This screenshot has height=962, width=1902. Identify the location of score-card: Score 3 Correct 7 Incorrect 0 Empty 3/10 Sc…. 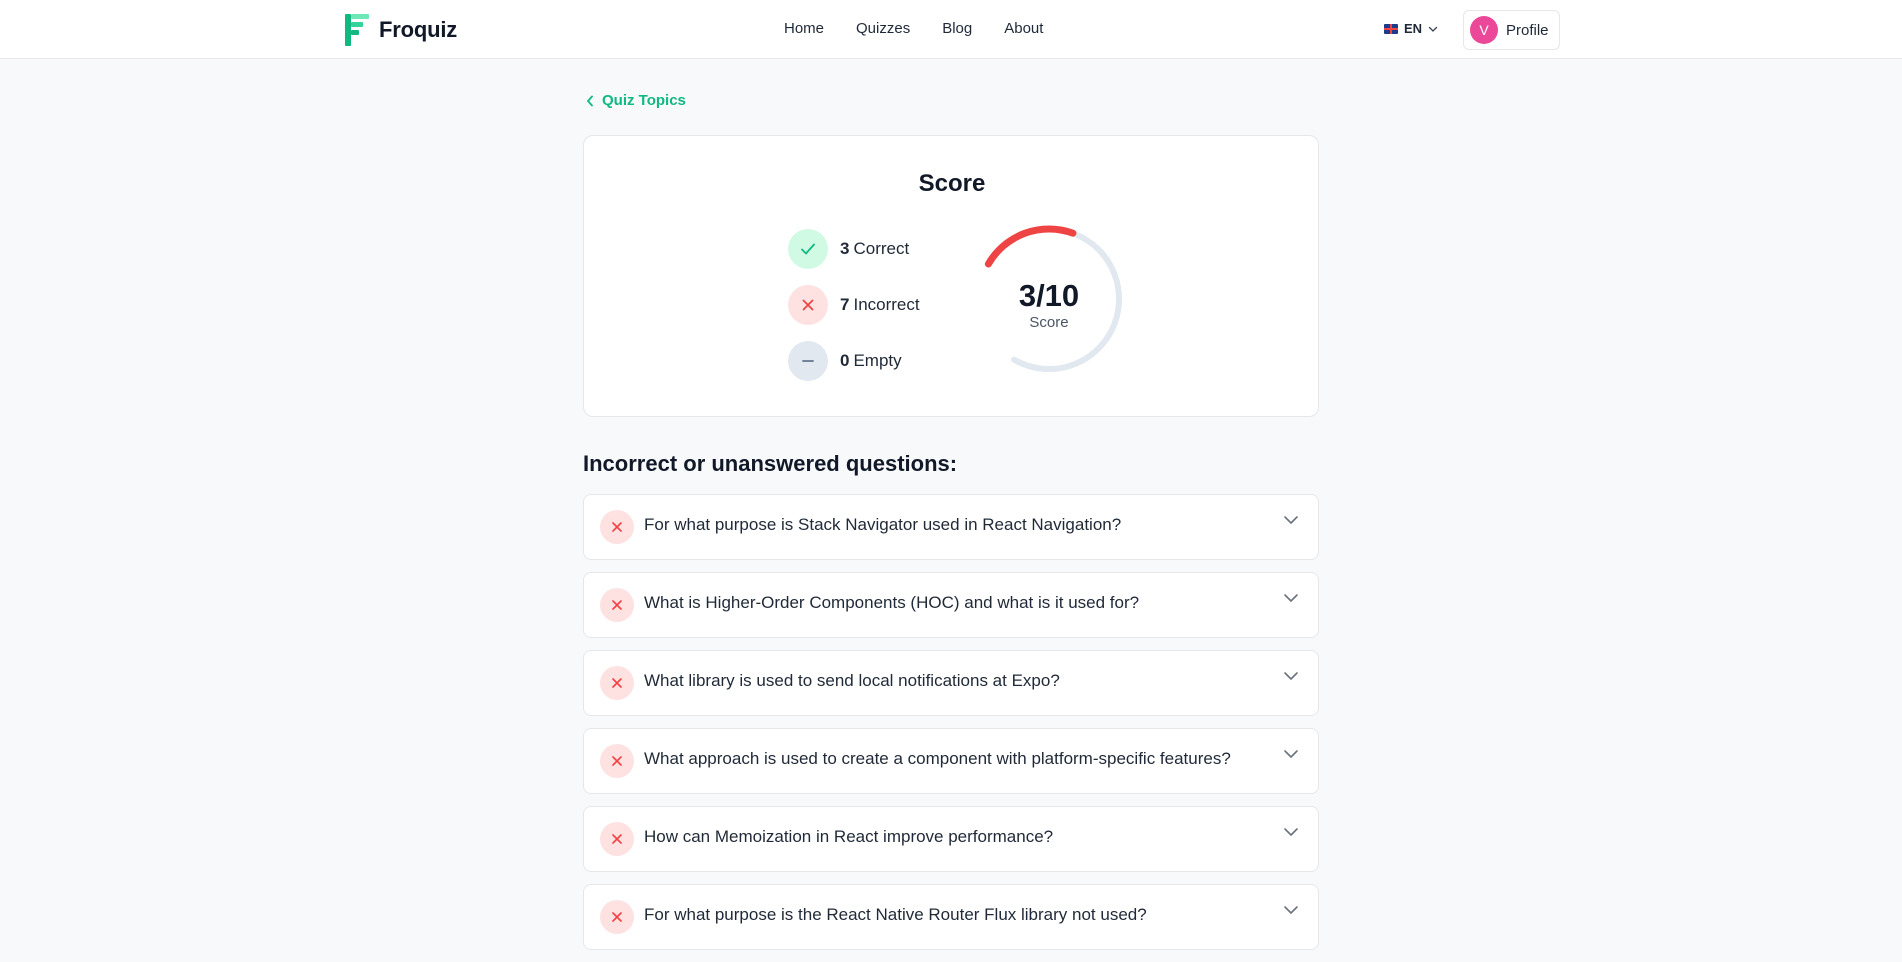
(951, 276).